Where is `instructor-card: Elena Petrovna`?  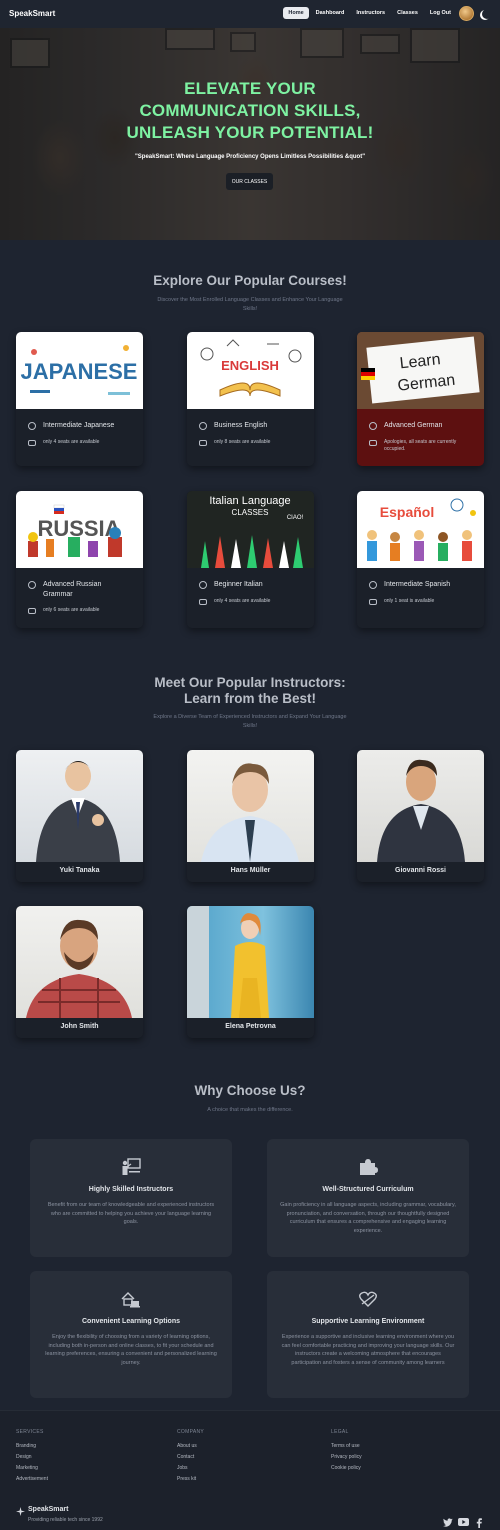
instructor-card: Elena Petrovna is located at coordinates (250, 972).